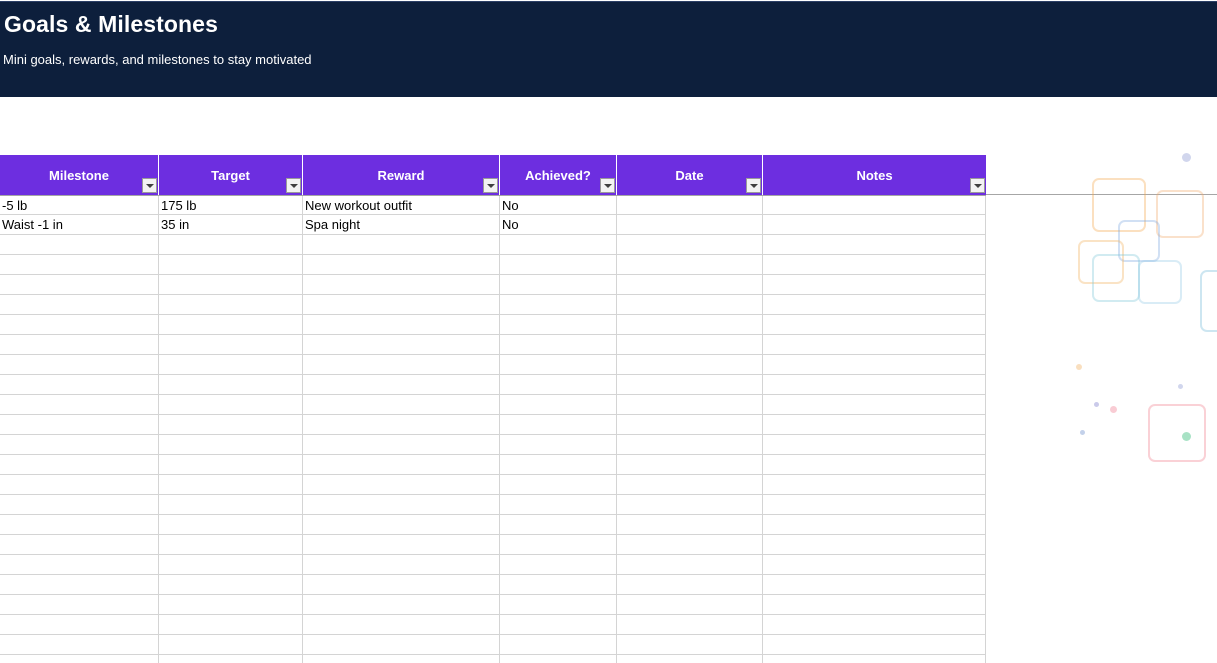 The image size is (1217, 663). What do you see at coordinates (558, 175) in the screenshot?
I see `column-header-achieved: Achieved?` at bounding box center [558, 175].